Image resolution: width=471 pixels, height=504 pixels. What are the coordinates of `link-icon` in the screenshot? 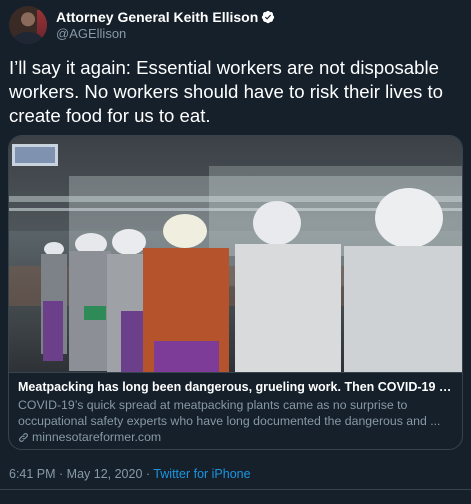 It's located at (23, 437).